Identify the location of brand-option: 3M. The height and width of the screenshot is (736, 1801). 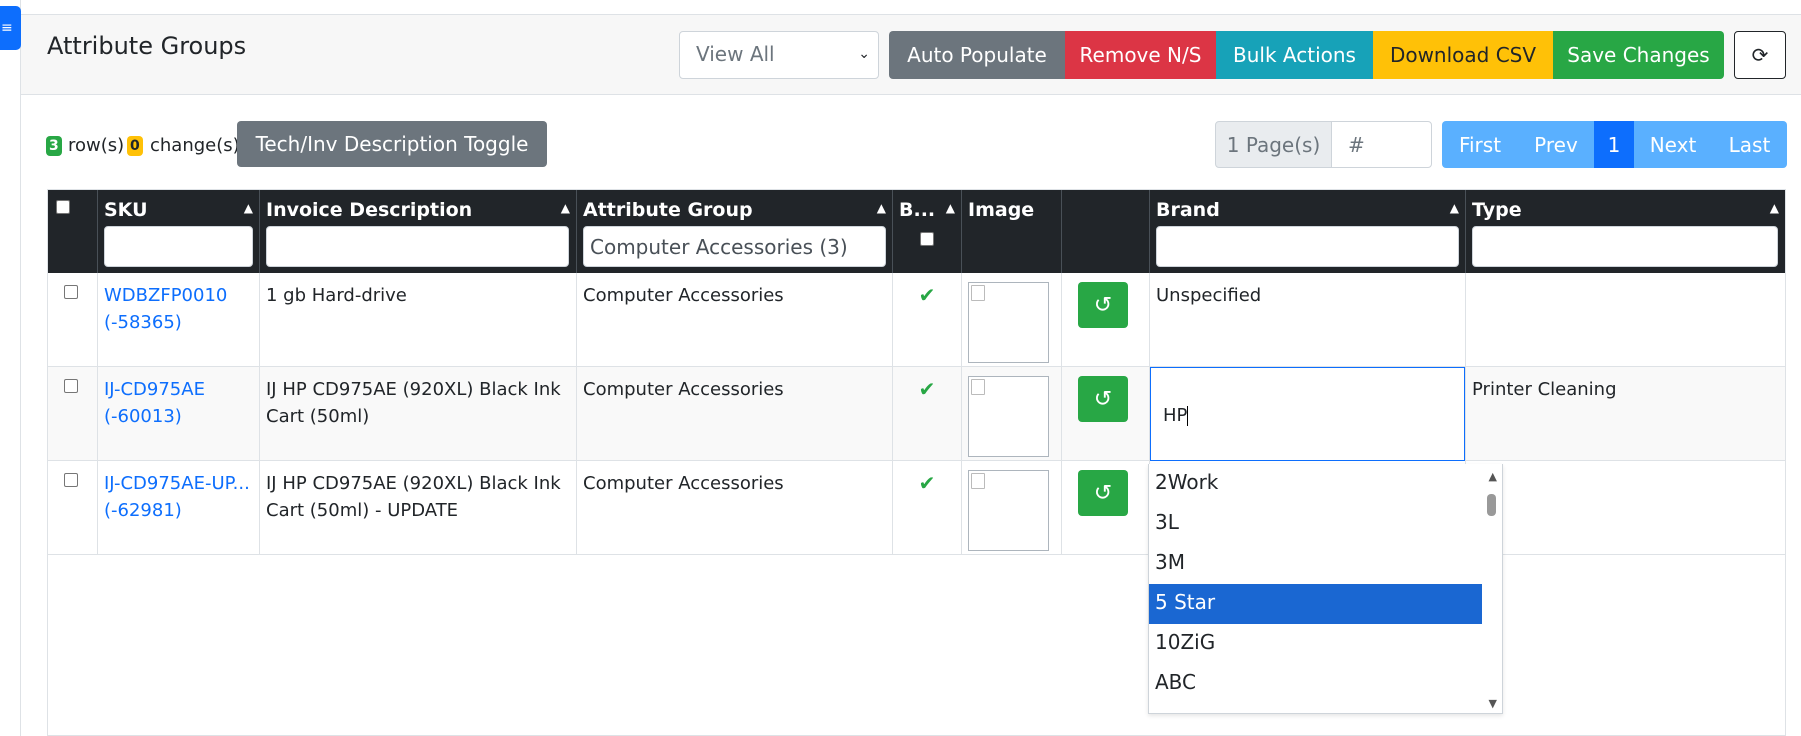
(1316, 564).